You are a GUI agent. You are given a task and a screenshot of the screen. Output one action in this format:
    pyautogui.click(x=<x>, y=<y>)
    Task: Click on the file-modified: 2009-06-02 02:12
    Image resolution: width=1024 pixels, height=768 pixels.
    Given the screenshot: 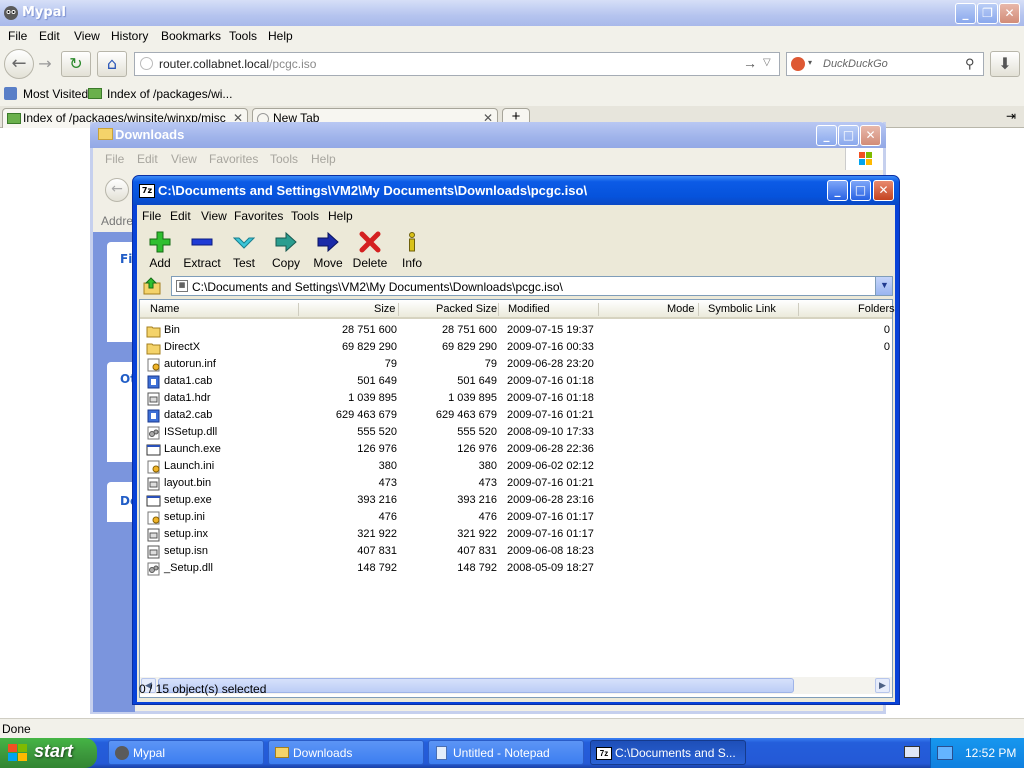 What is the action you would take?
    pyautogui.click(x=550, y=466)
    